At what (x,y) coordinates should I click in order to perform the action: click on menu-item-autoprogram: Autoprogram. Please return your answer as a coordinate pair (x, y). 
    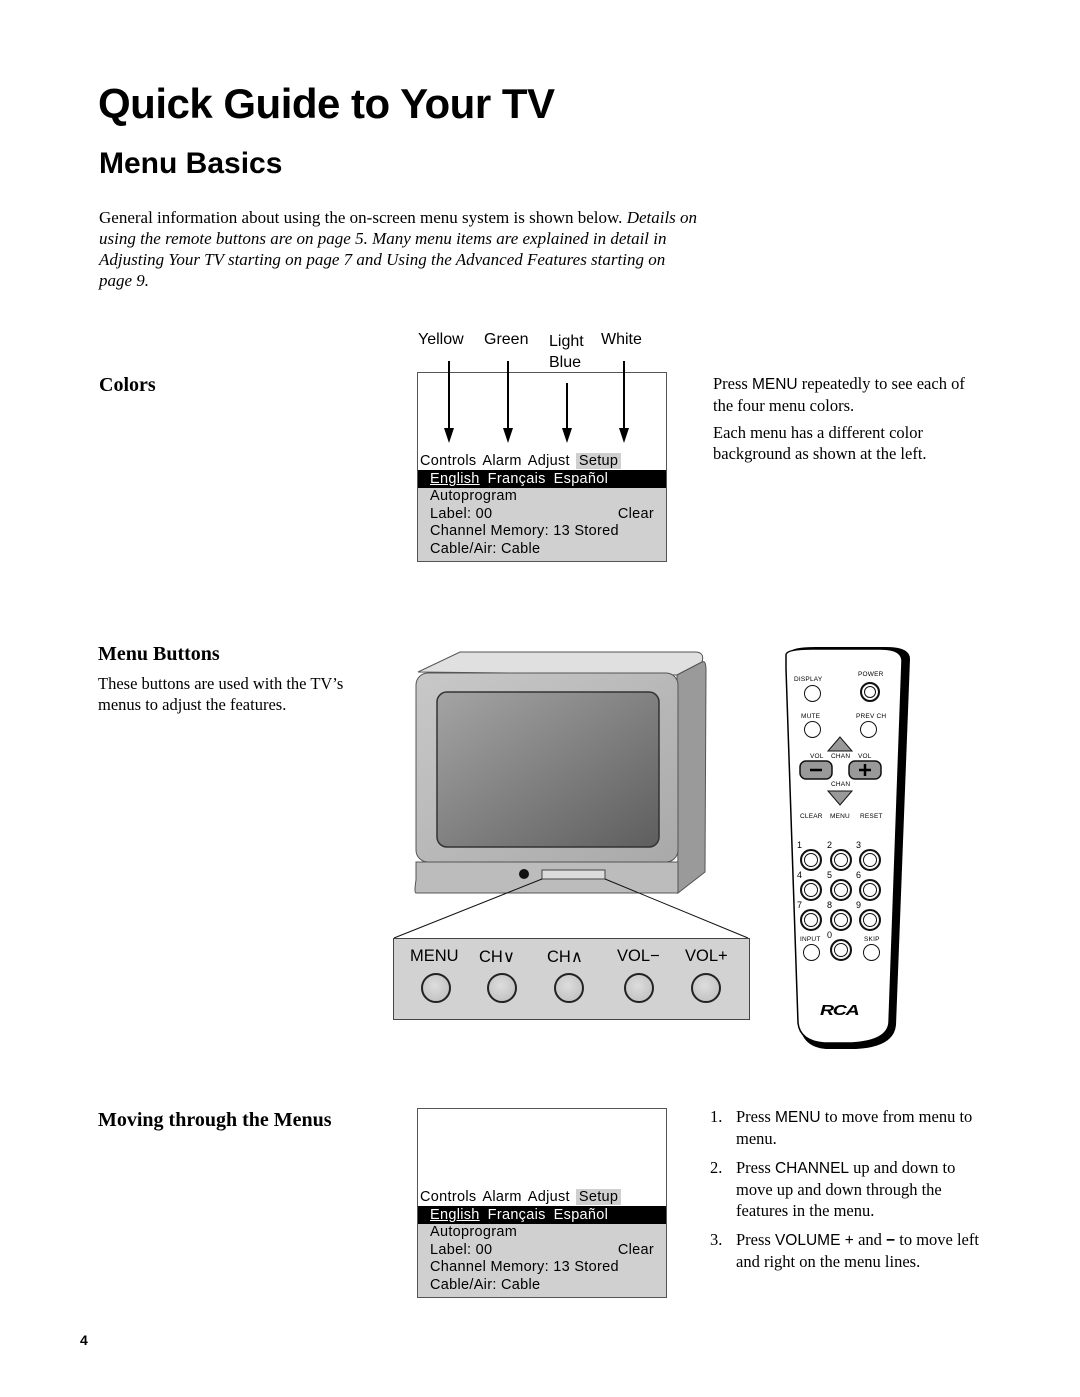
    Looking at the image, I should click on (542, 1233).